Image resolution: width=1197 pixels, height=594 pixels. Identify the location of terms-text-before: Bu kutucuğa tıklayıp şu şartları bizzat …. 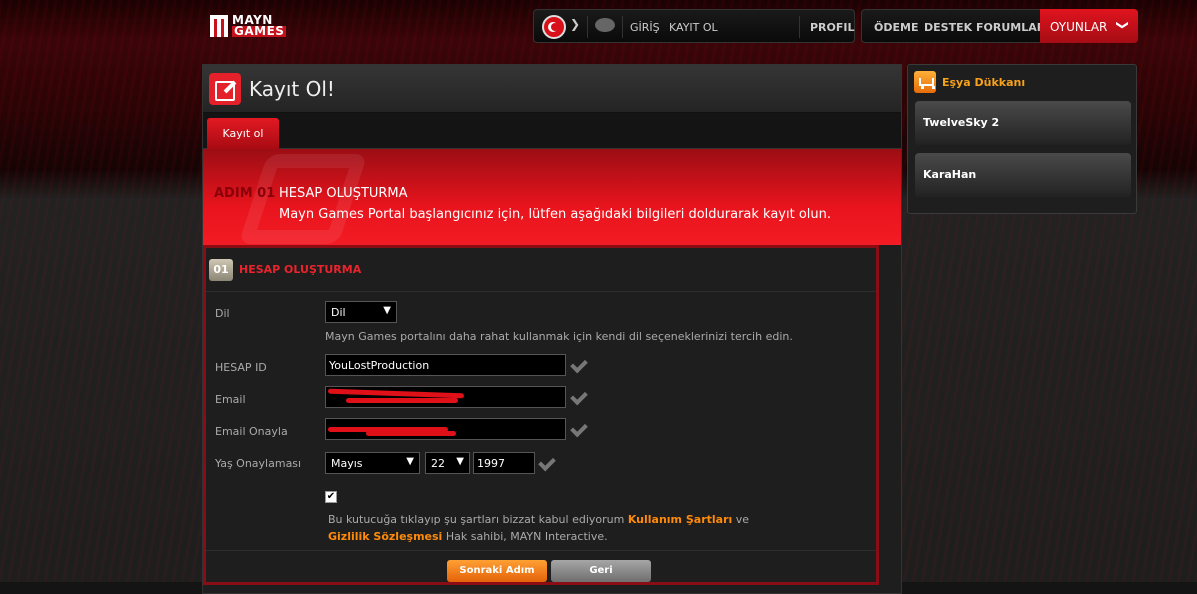
(478, 519).